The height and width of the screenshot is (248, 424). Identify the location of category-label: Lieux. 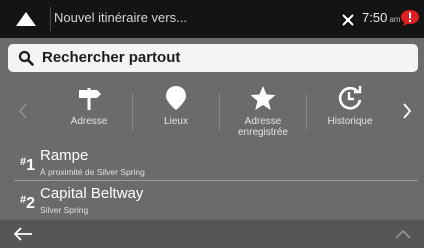
(176, 121).